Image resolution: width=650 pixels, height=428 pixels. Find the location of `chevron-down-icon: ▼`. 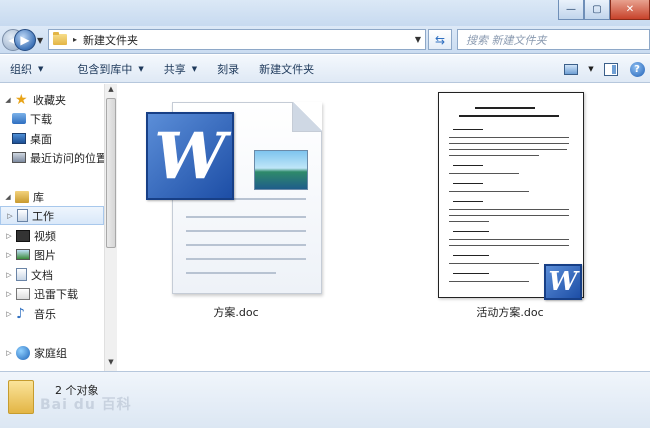

chevron-down-icon: ▼ is located at coordinates (418, 39).